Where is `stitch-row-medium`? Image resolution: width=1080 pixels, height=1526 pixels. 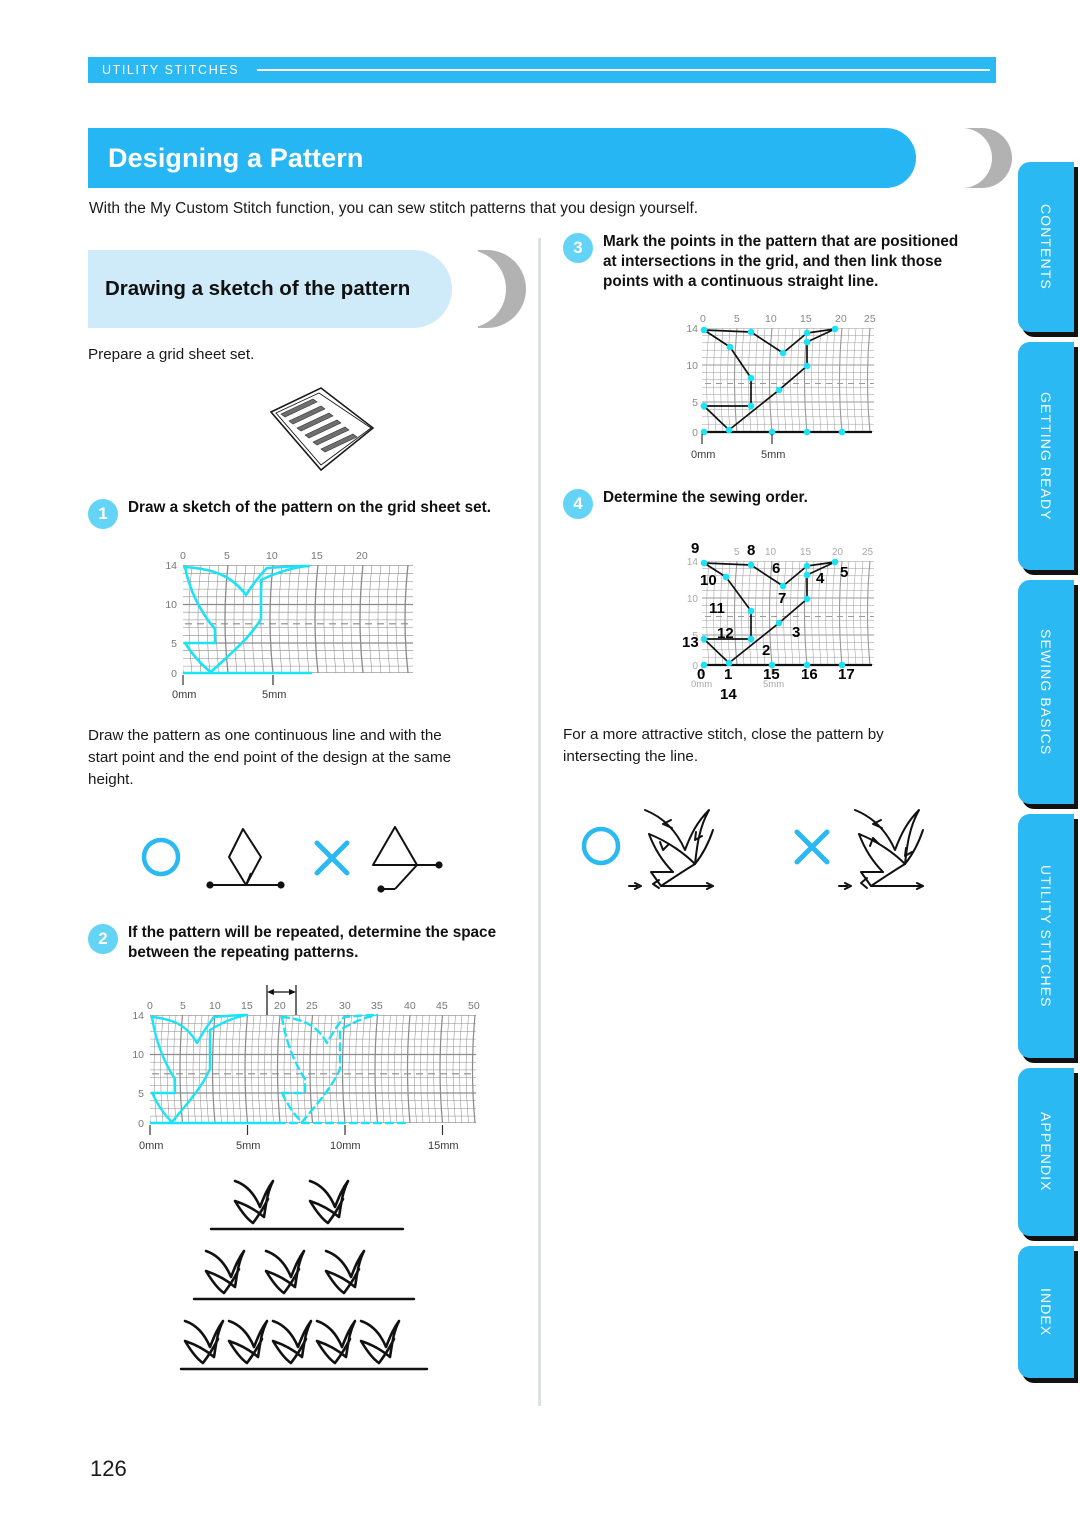 stitch-row-medium is located at coordinates (304, 1275).